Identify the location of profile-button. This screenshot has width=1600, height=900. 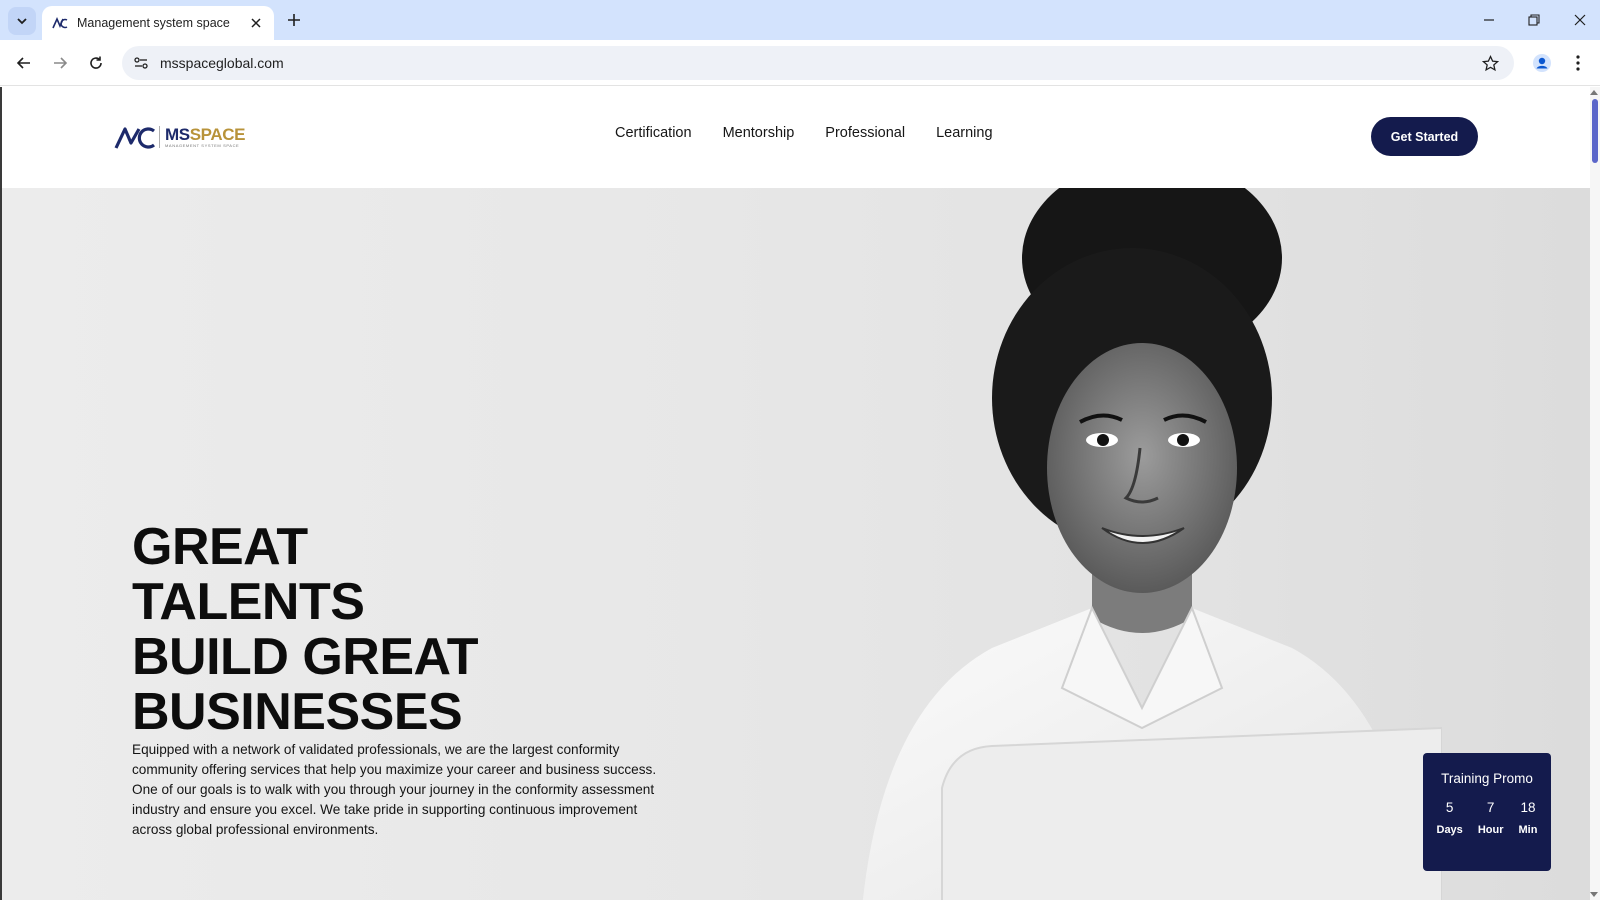
(1542, 63).